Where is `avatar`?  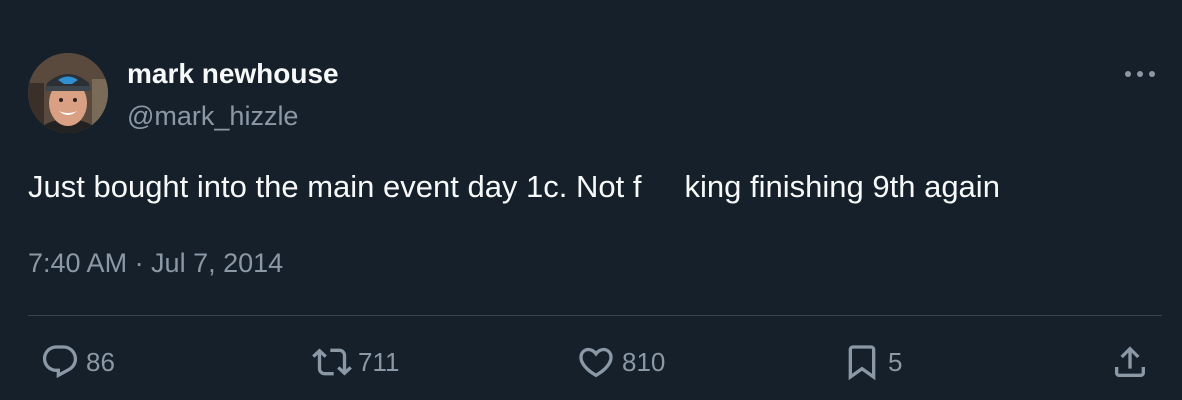
avatar is located at coordinates (68, 93).